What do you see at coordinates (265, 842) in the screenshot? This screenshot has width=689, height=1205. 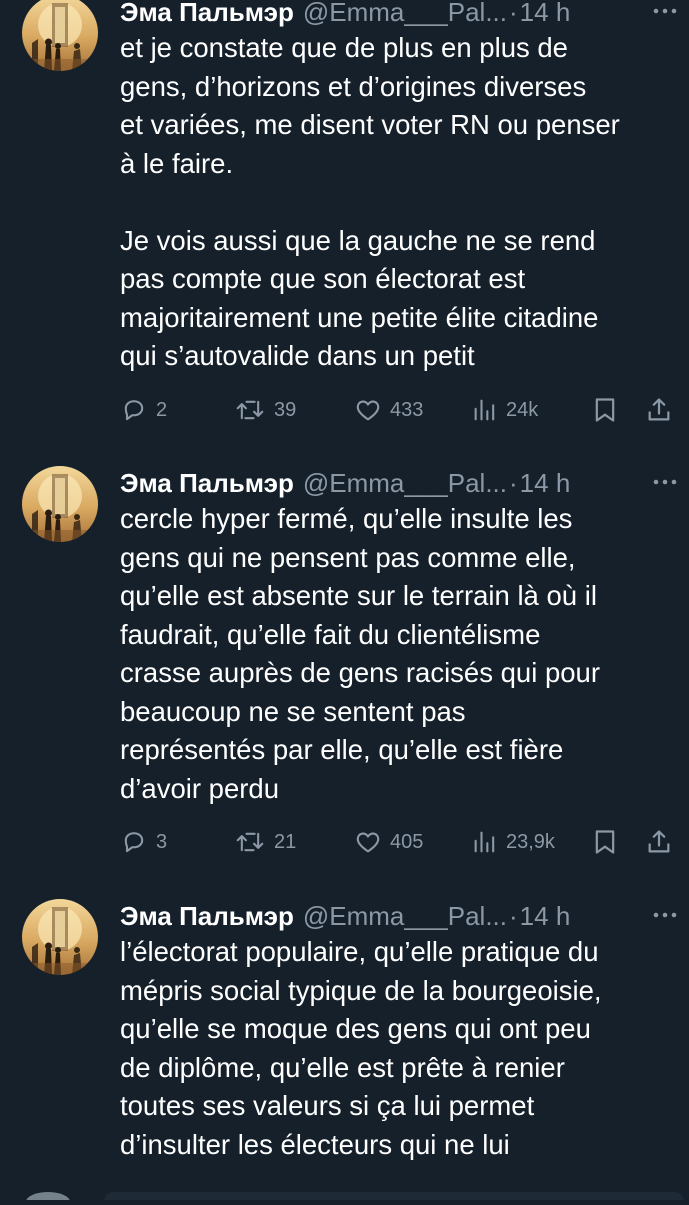 I see `retweet-button: 21` at bounding box center [265, 842].